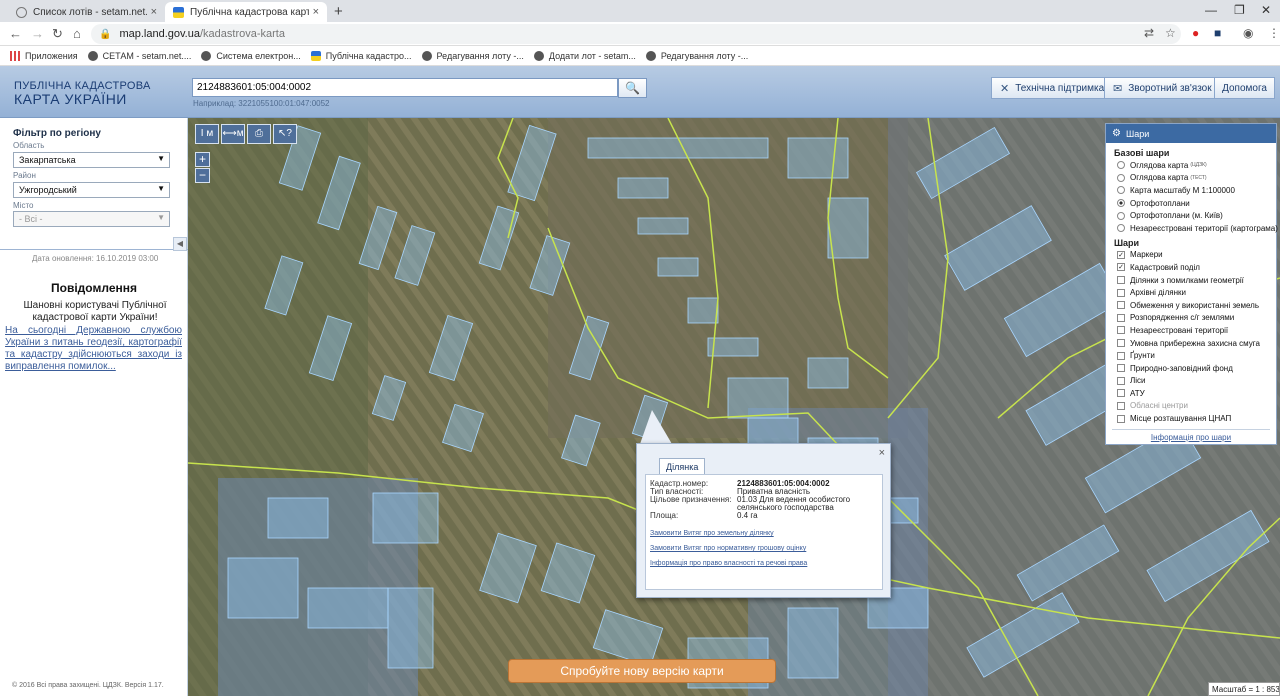 The height and width of the screenshot is (696, 1280). Describe the element at coordinates (57, 34) in the screenshot. I see `reload-button: ↻` at that location.